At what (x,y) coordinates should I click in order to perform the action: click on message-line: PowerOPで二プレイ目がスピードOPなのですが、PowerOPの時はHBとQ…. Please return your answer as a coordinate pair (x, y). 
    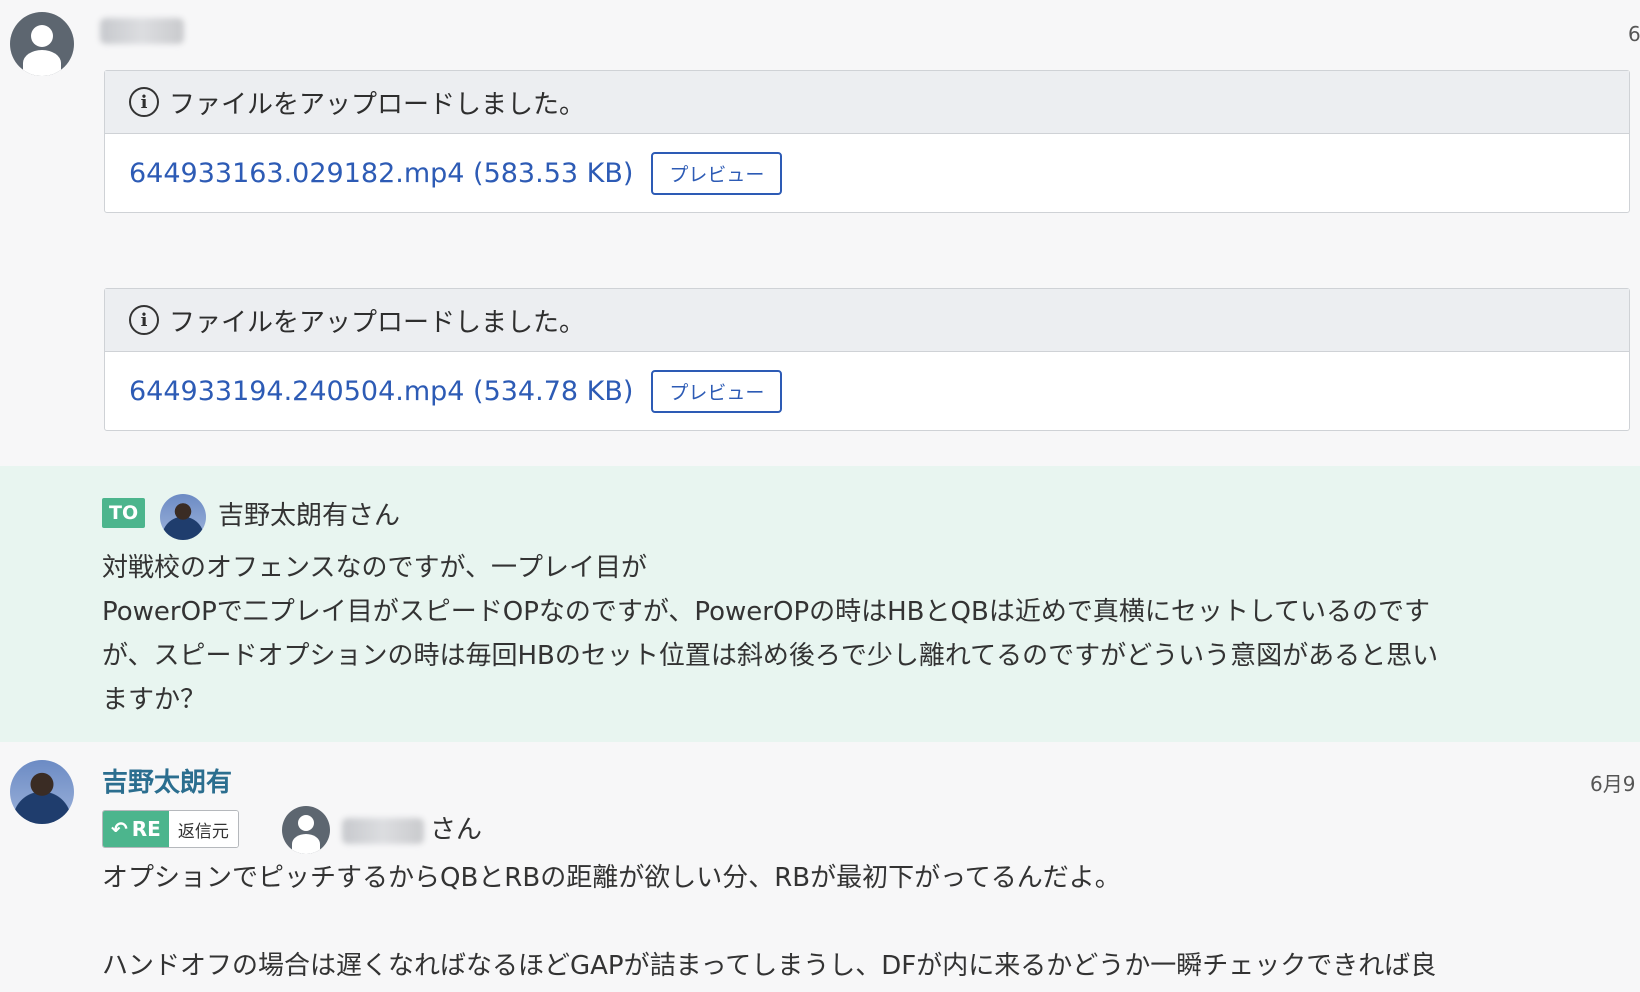
    Looking at the image, I should click on (766, 612).